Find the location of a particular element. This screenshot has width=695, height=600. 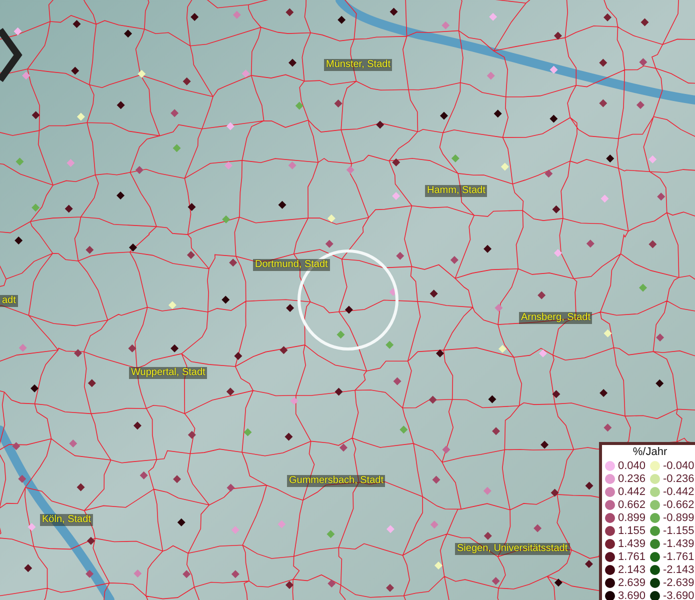

city-label: Wuppertal, Stadt is located at coordinates (168, 373).